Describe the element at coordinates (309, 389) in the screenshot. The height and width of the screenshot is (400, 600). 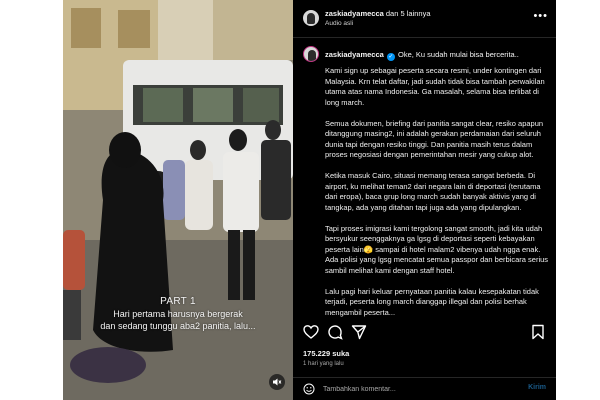
I see `emoji-icon` at that location.